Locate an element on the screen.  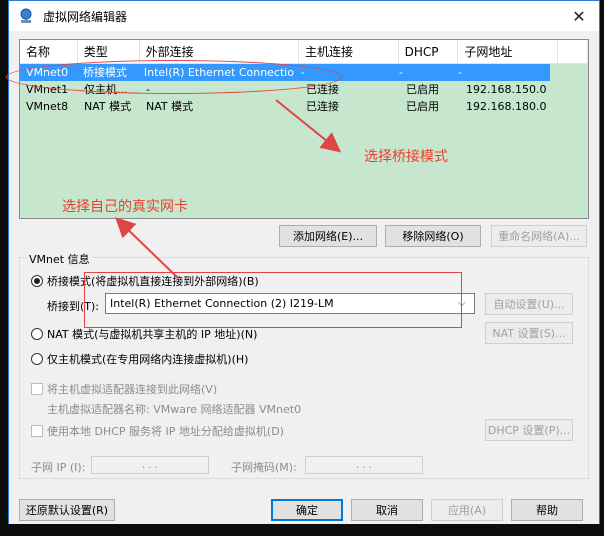
arrow-to-nic-text is located at coordinates (147, 248).